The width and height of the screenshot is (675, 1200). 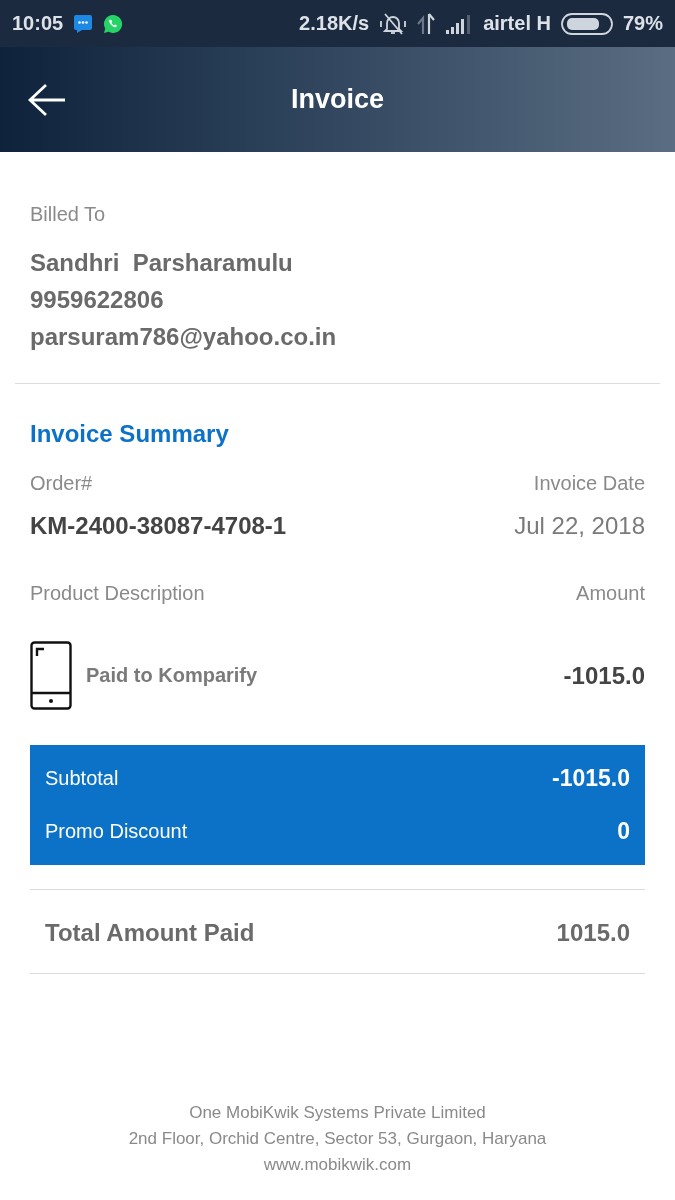 What do you see at coordinates (158, 526) in the screenshot?
I see `order-number: KM-2400-38087-4708-1` at bounding box center [158, 526].